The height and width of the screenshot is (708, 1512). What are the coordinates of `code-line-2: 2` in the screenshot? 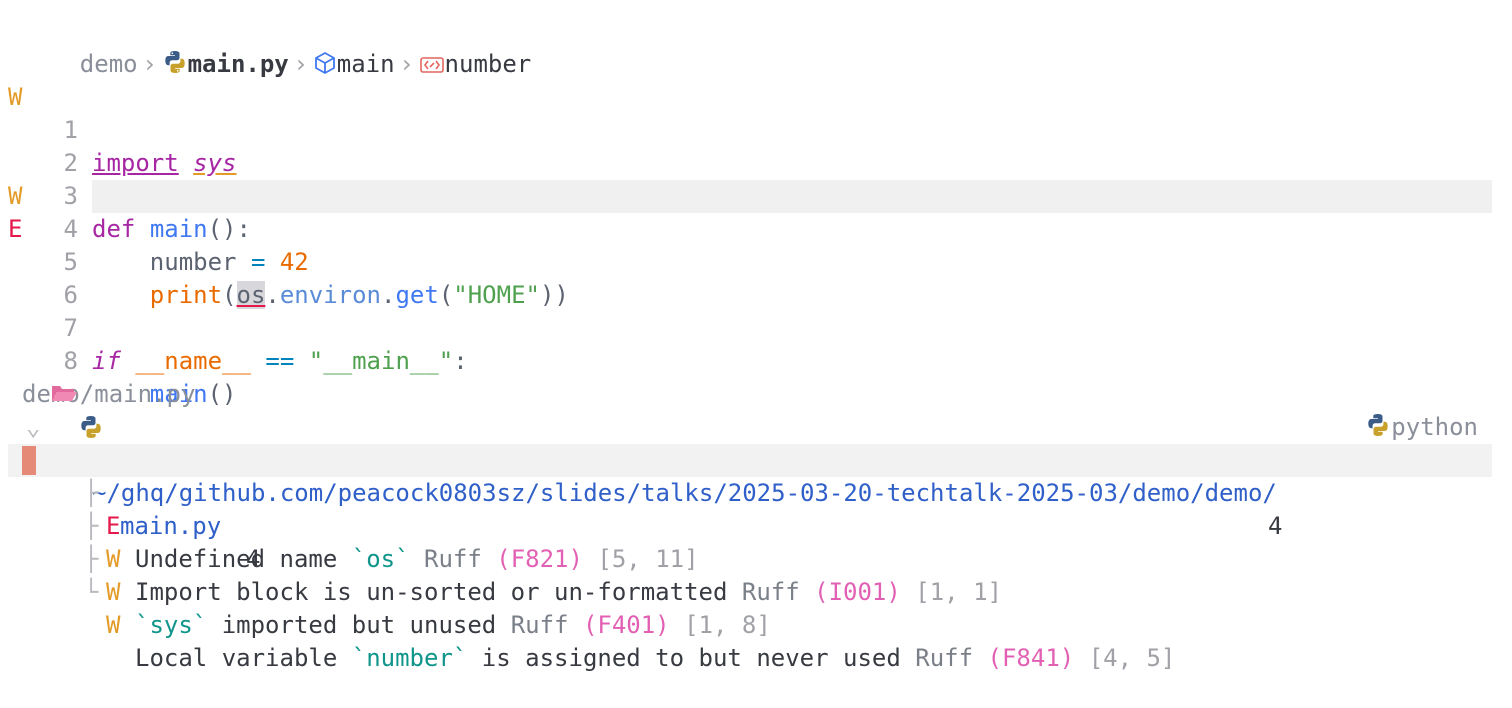 It's located at (756, 129).